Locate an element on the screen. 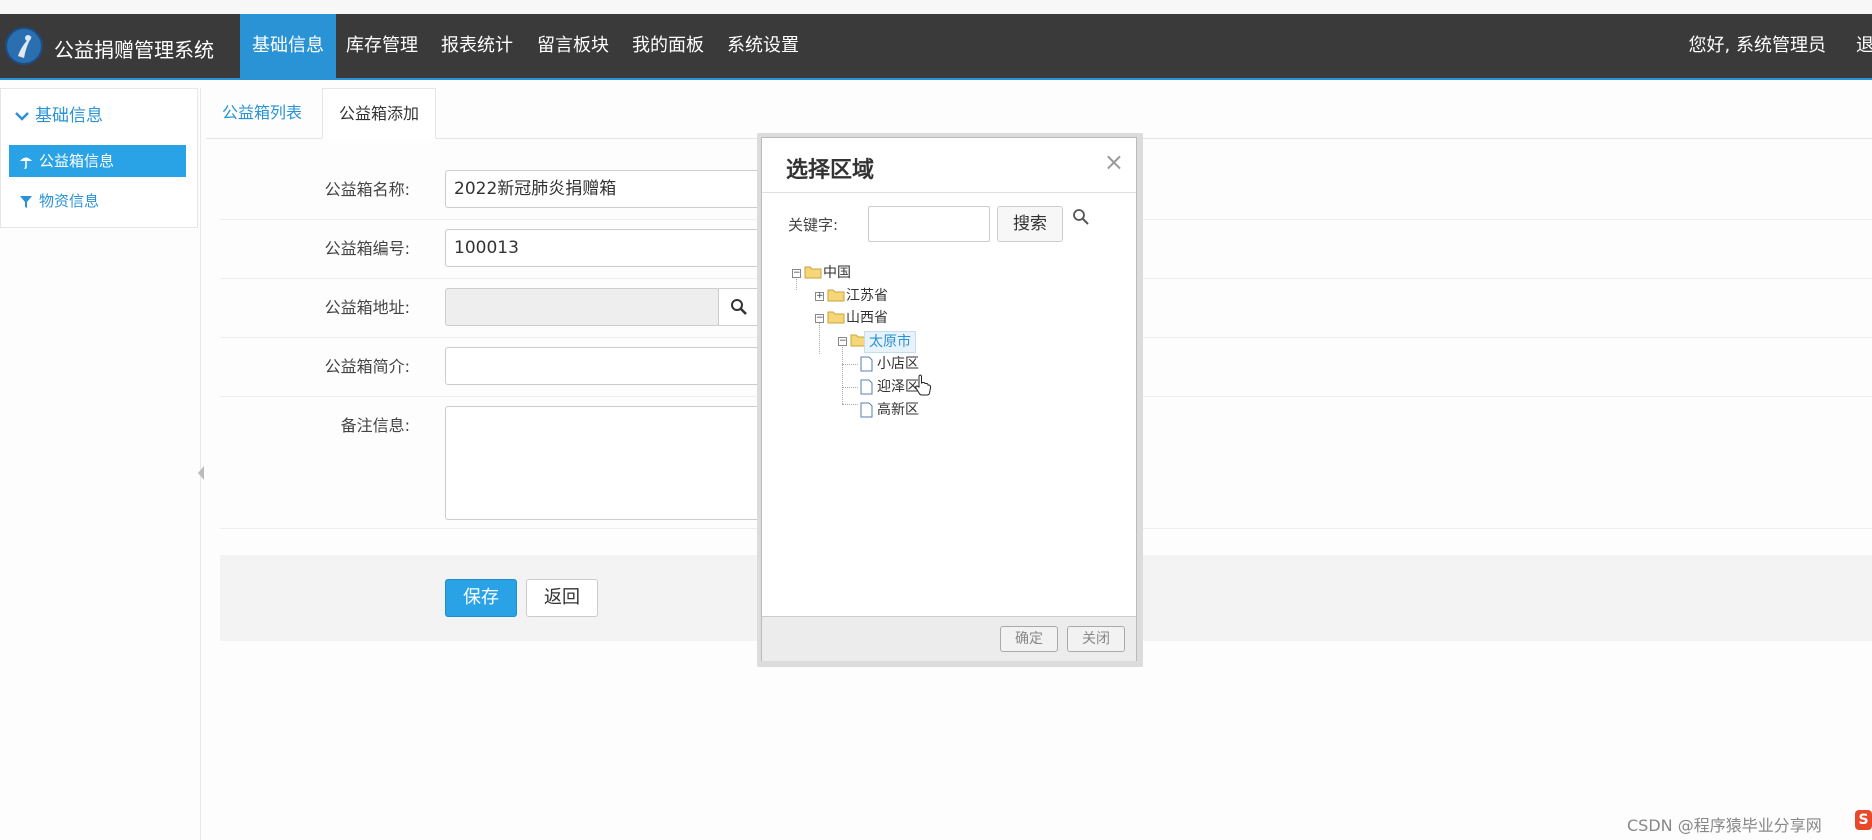 This screenshot has width=1872, height=840. watermark-text: CSDN @程序猿毕业分享网 is located at coordinates (1724, 825).